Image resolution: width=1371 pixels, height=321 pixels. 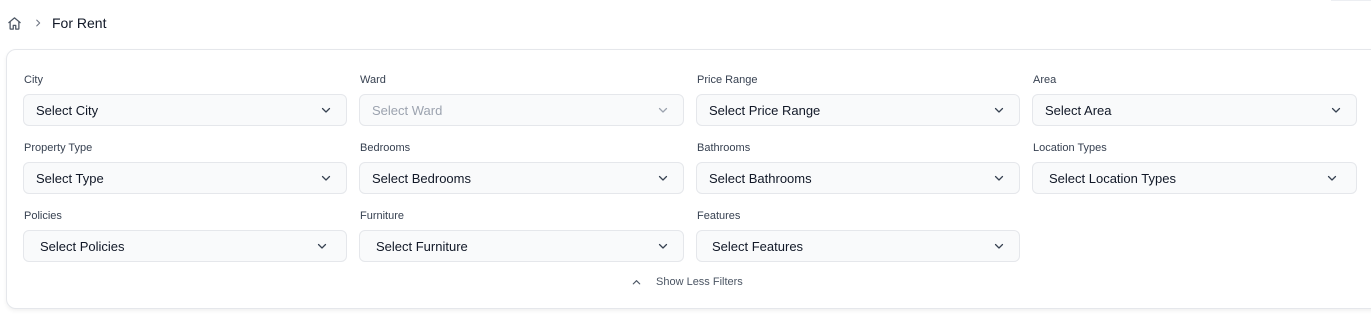 What do you see at coordinates (858, 246) in the screenshot?
I see `features-select: Select Features` at bounding box center [858, 246].